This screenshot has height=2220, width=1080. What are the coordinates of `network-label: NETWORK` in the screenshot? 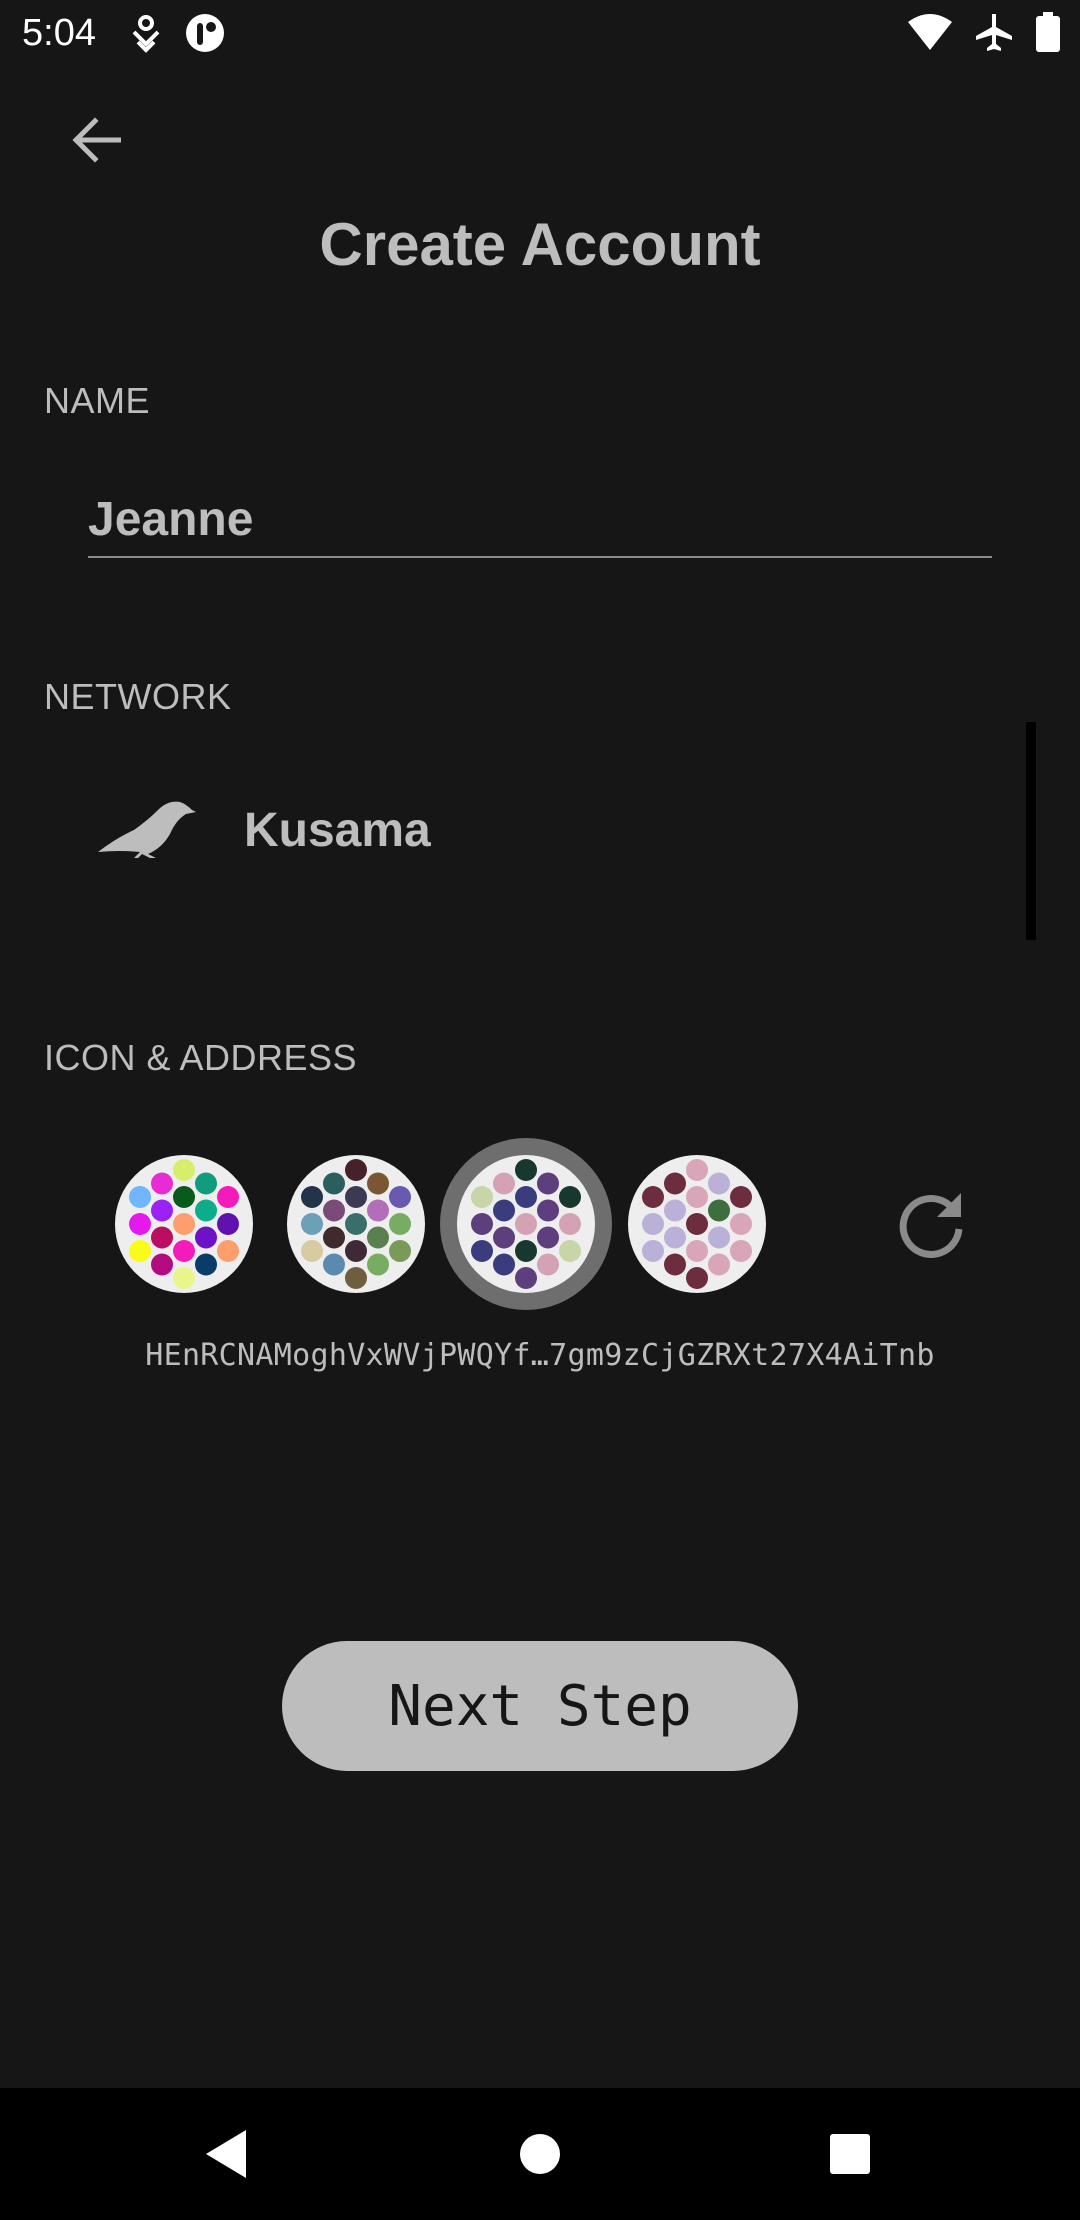 It's located at (138, 696).